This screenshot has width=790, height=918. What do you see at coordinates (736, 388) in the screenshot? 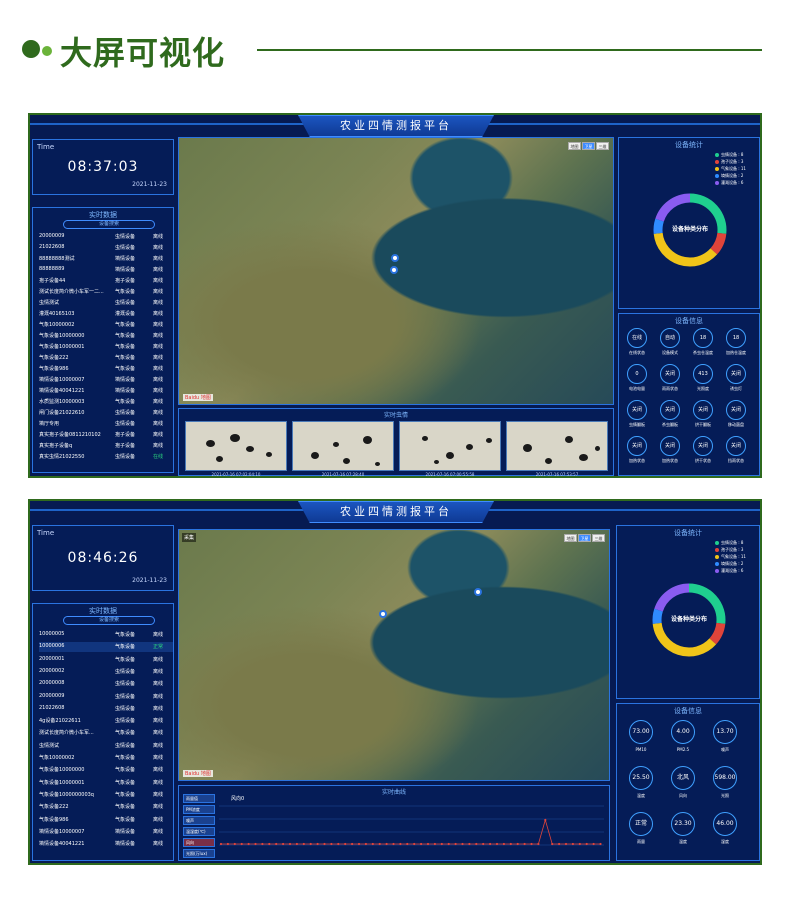
I see `info-label: 诱虫灯` at bounding box center [736, 388].